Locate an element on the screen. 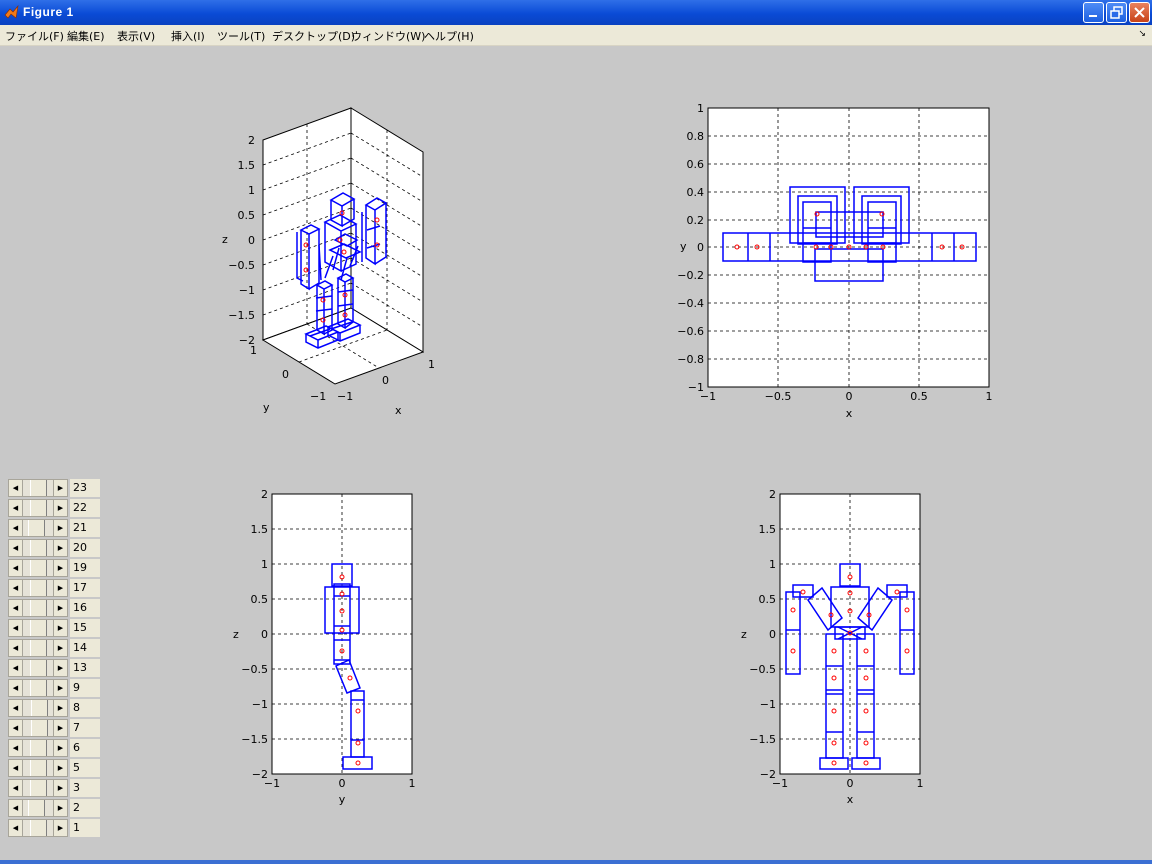  joint-slider-8: ◀ ▶ is located at coordinates (38, 708).